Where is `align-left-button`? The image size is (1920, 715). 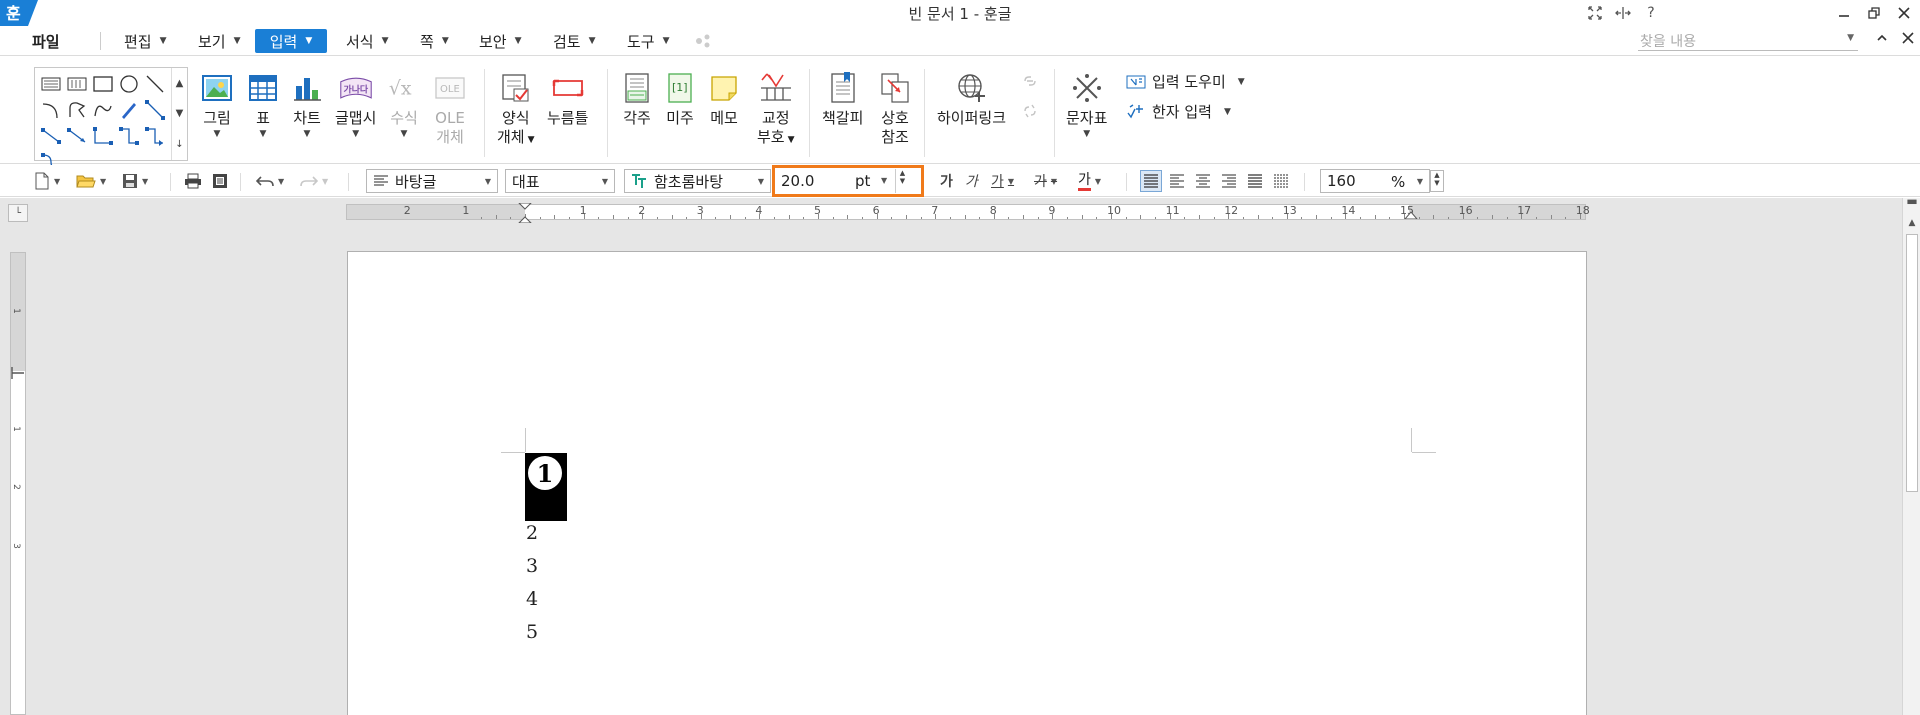 align-left-button is located at coordinates (1177, 181).